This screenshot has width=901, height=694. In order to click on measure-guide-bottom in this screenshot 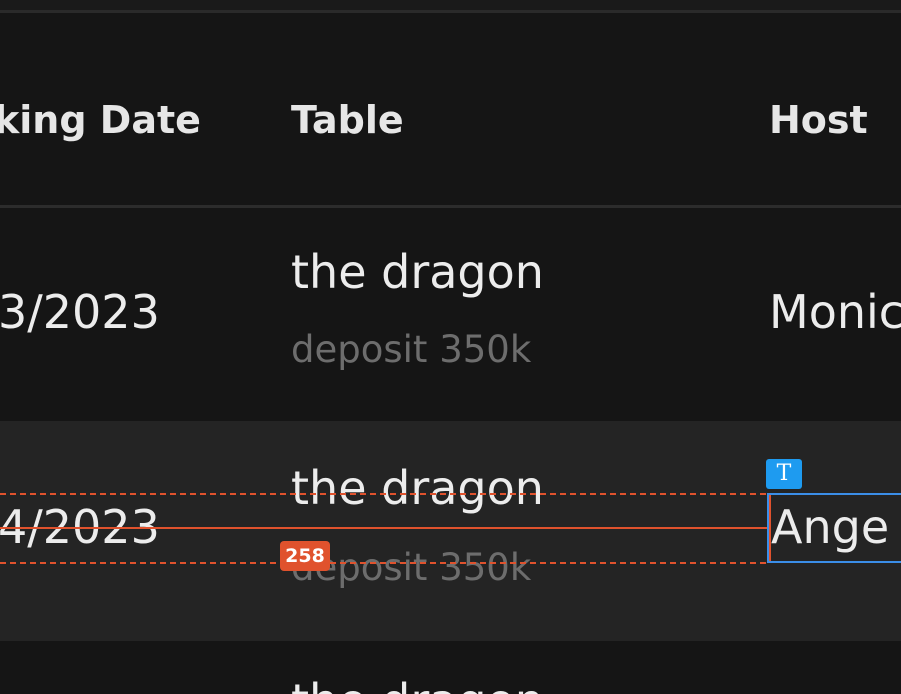, I will do `click(383, 563)`.